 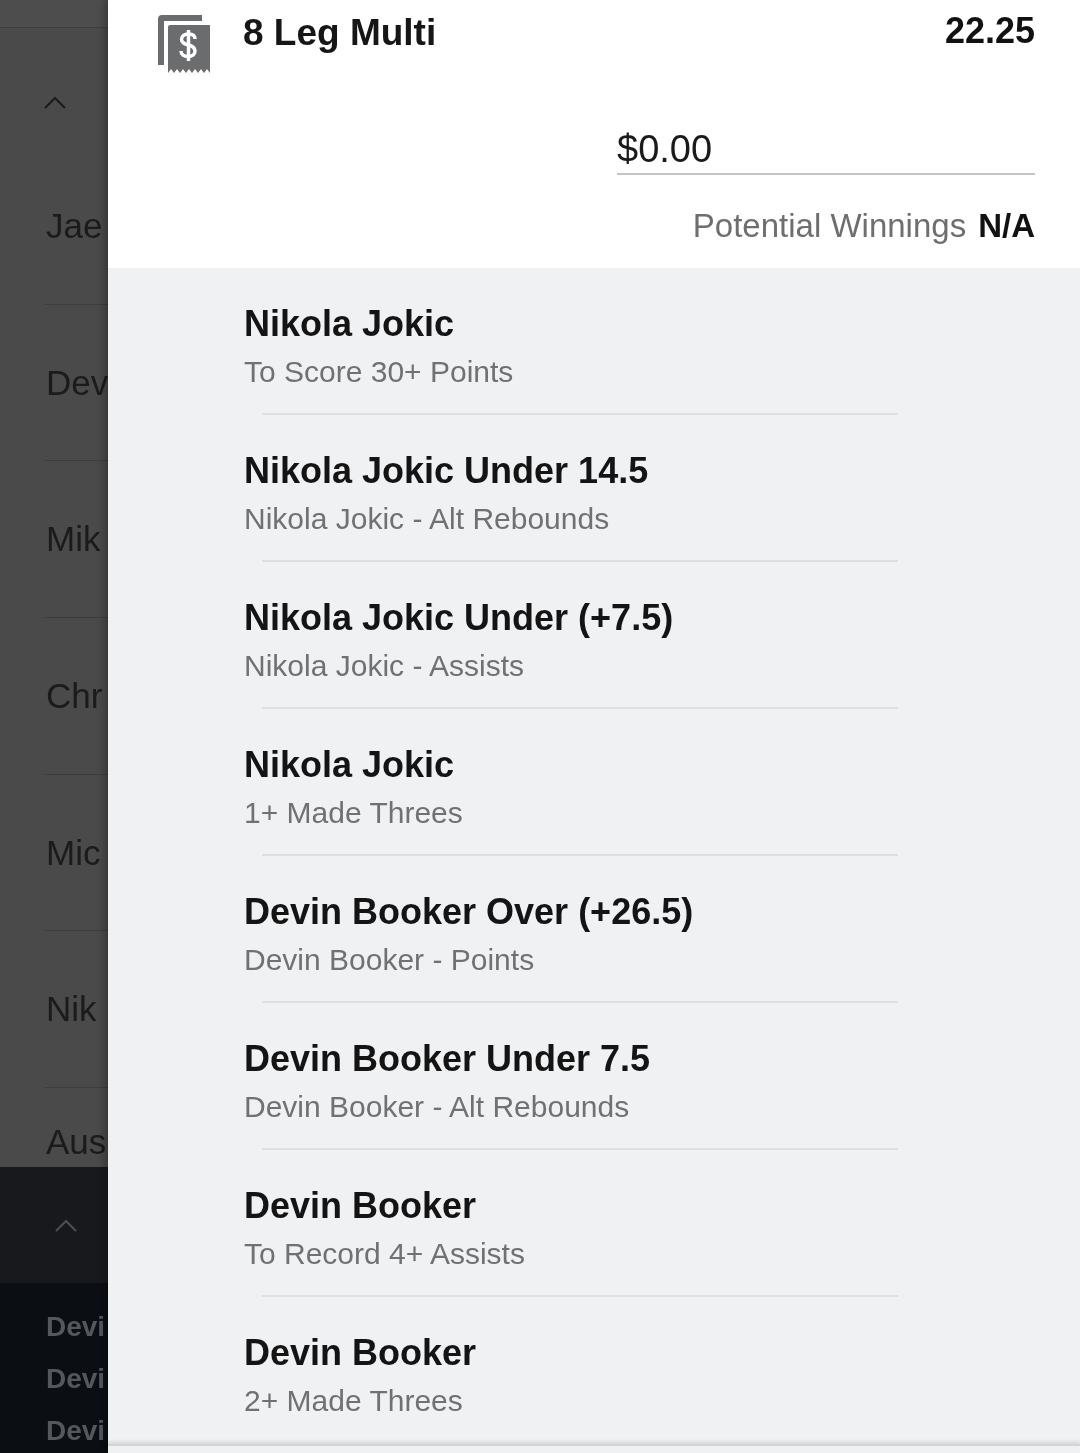 What do you see at coordinates (1006, 226) in the screenshot?
I see `potential-winnings-value: N/A` at bounding box center [1006, 226].